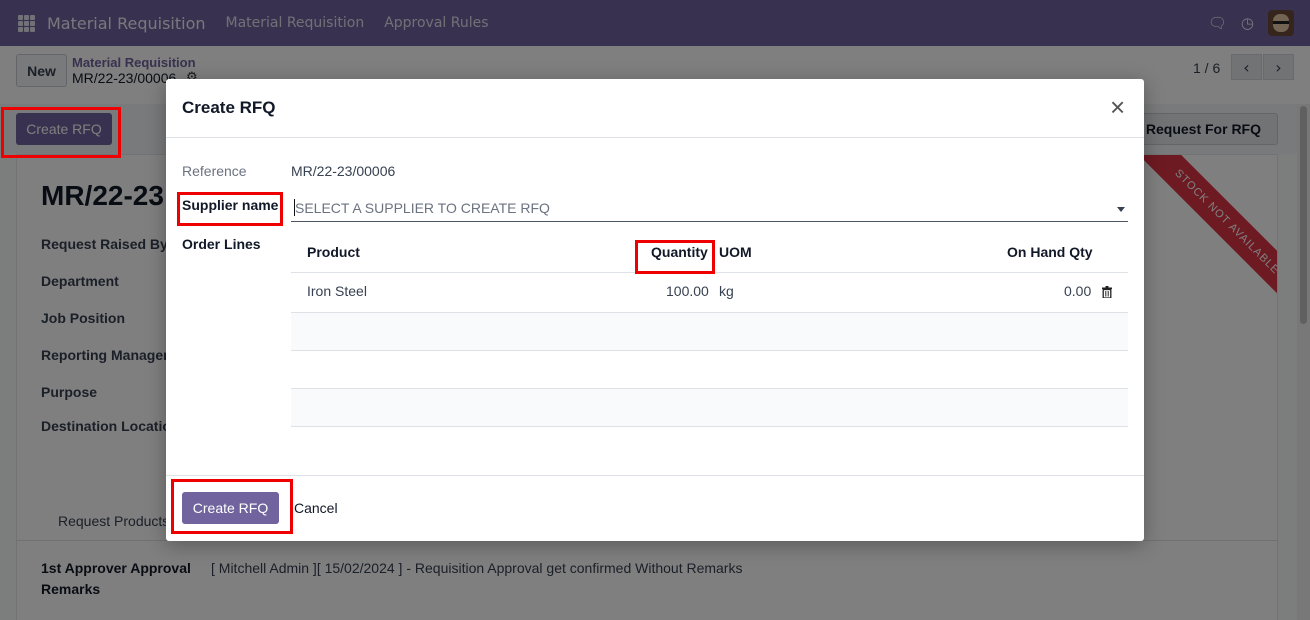  What do you see at coordinates (343, 171) in the screenshot?
I see `reference-value: MR/22-23/00006` at bounding box center [343, 171].